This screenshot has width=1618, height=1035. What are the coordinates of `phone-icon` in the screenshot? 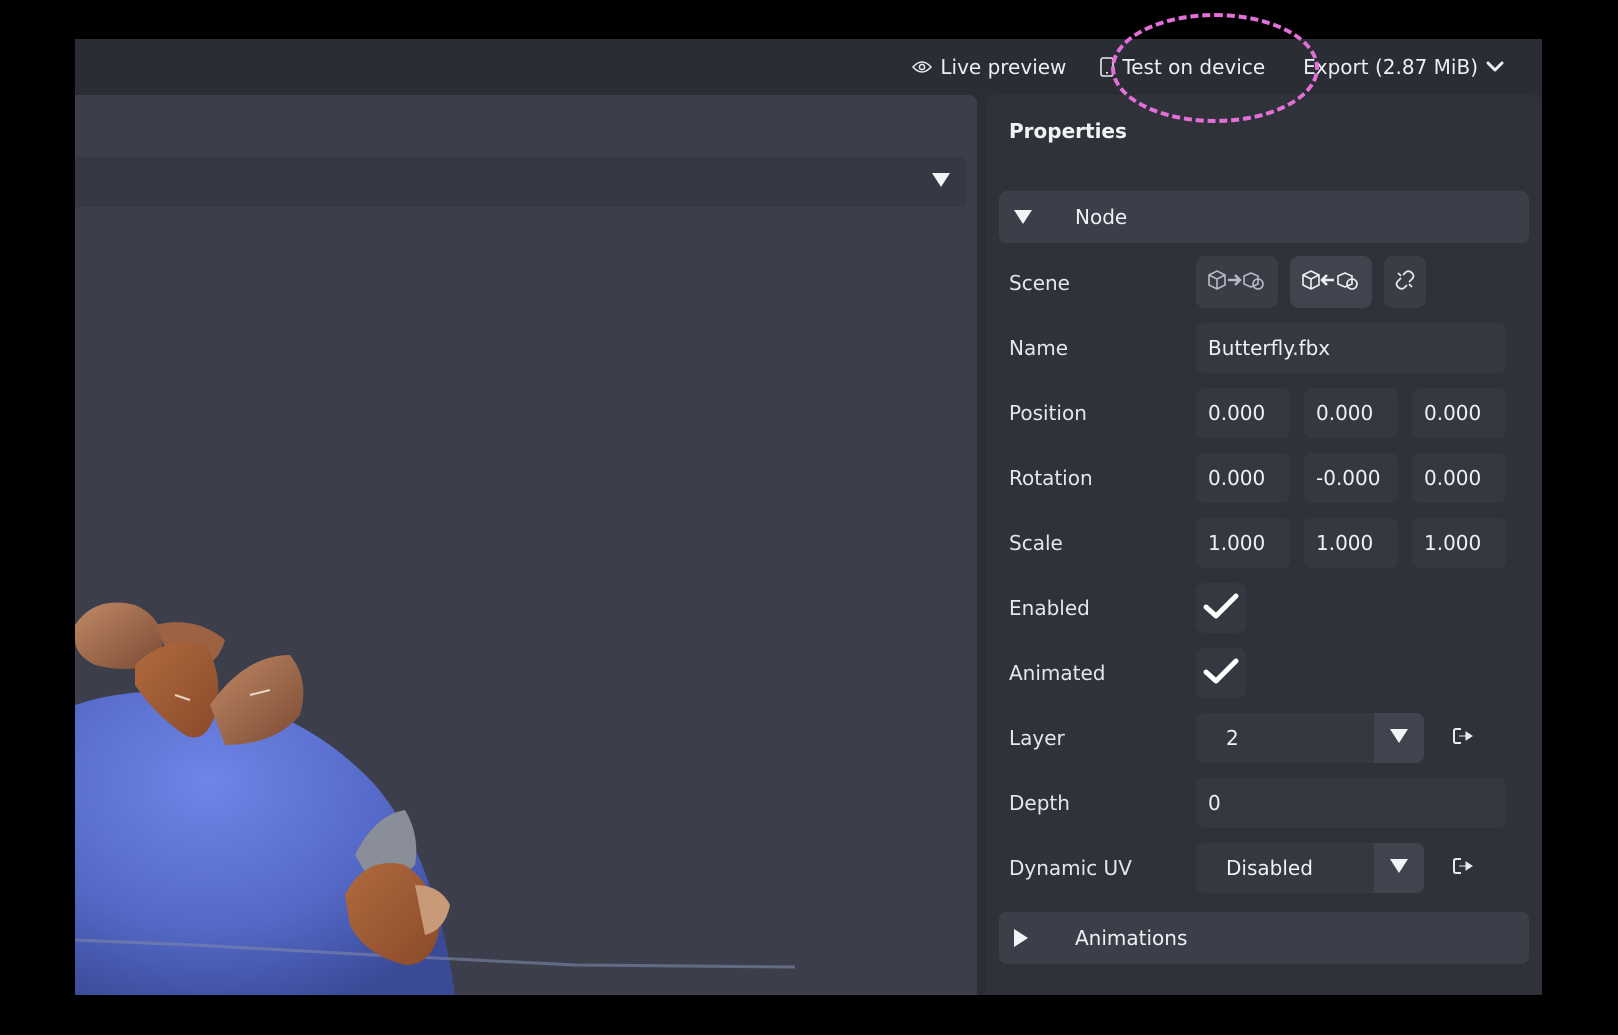 It's located at (1107, 66).